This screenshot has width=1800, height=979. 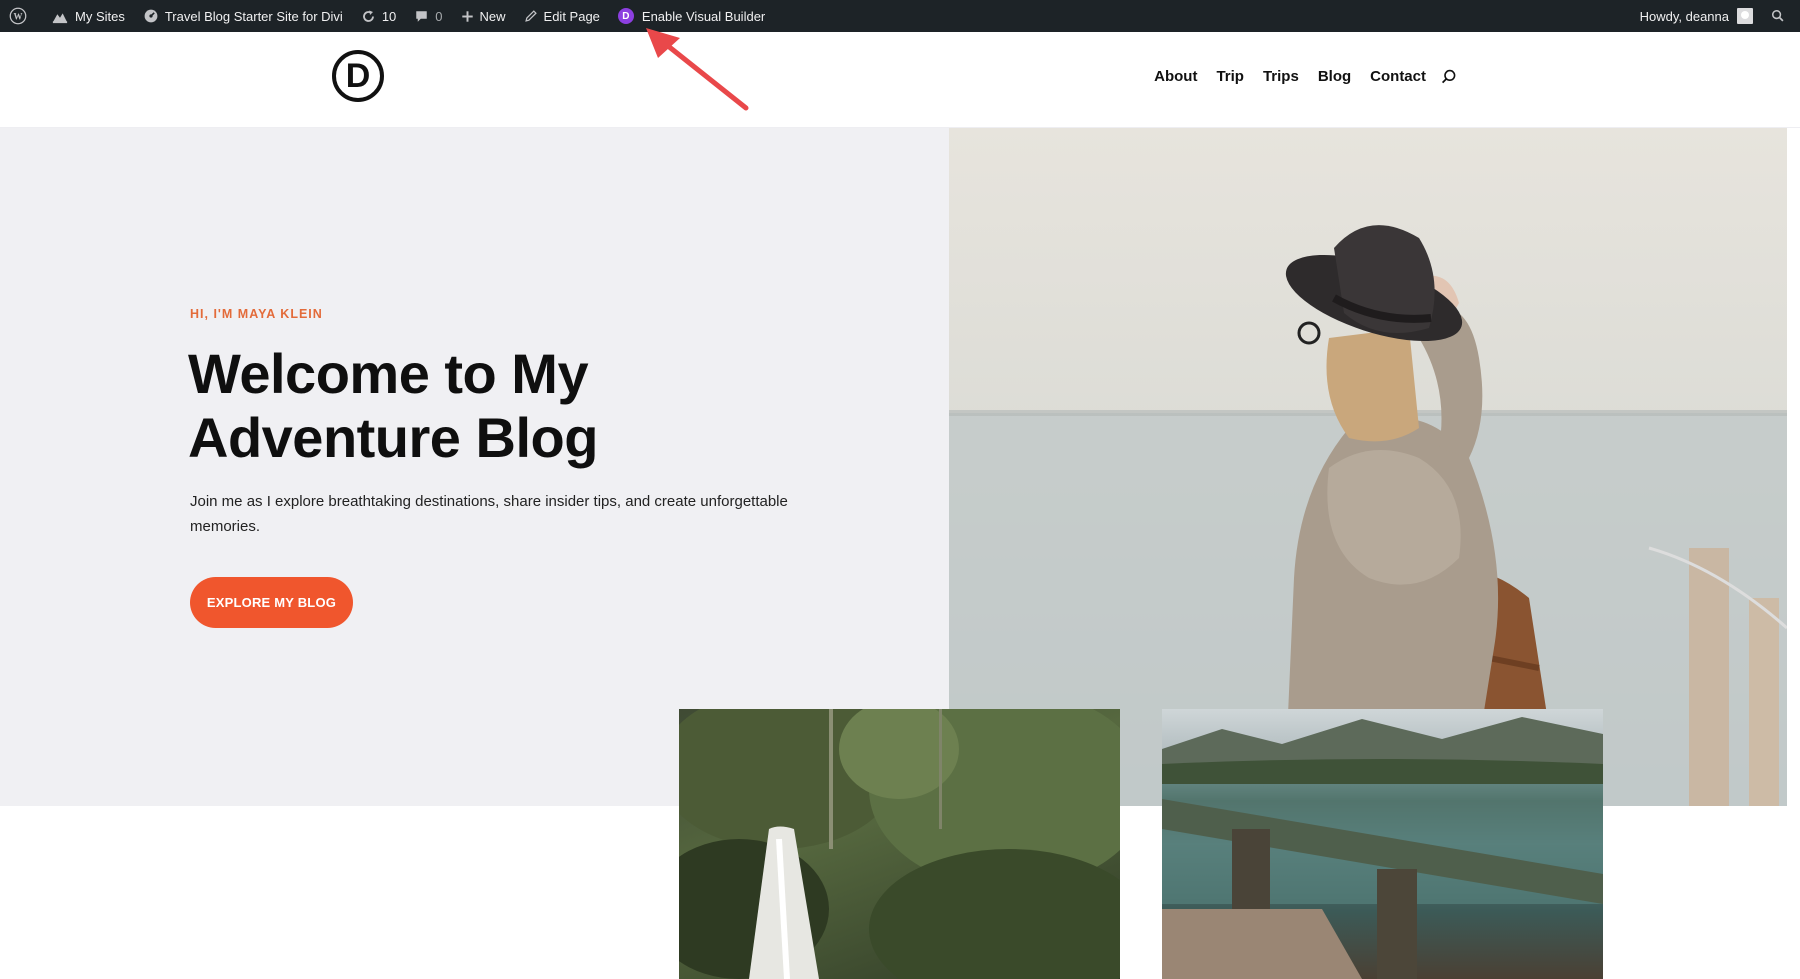 I want to click on my-sites-icon, so click(x=60, y=18).